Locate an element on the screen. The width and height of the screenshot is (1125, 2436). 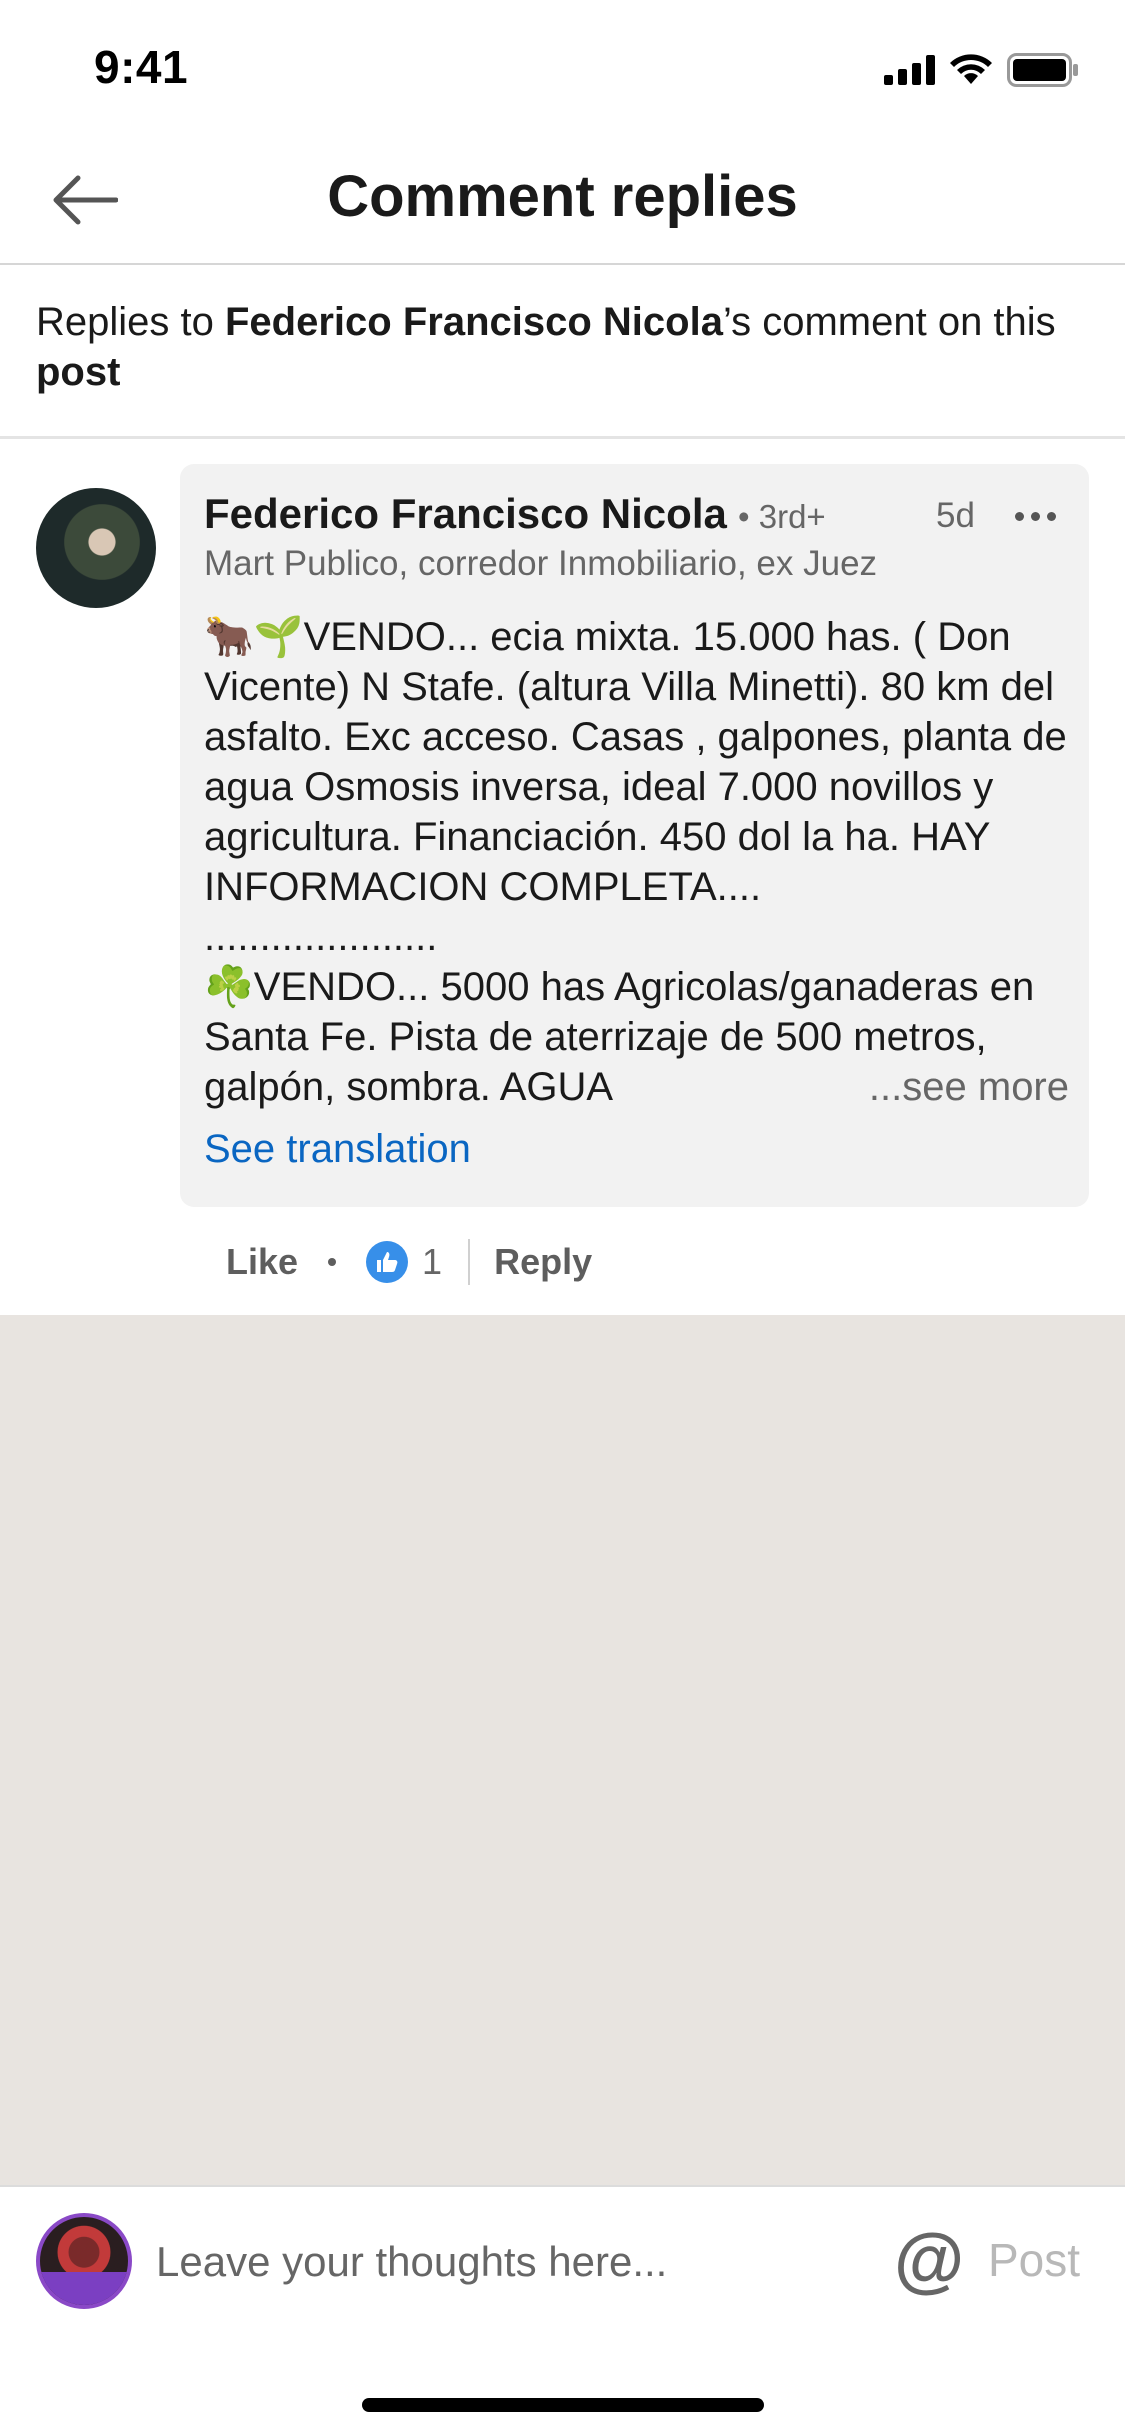
thumbs-up-icon is located at coordinates (387, 1262).